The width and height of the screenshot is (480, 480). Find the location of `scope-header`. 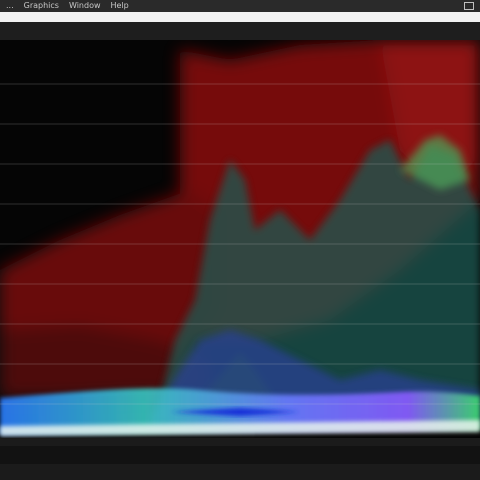

scope-header is located at coordinates (240, 31).